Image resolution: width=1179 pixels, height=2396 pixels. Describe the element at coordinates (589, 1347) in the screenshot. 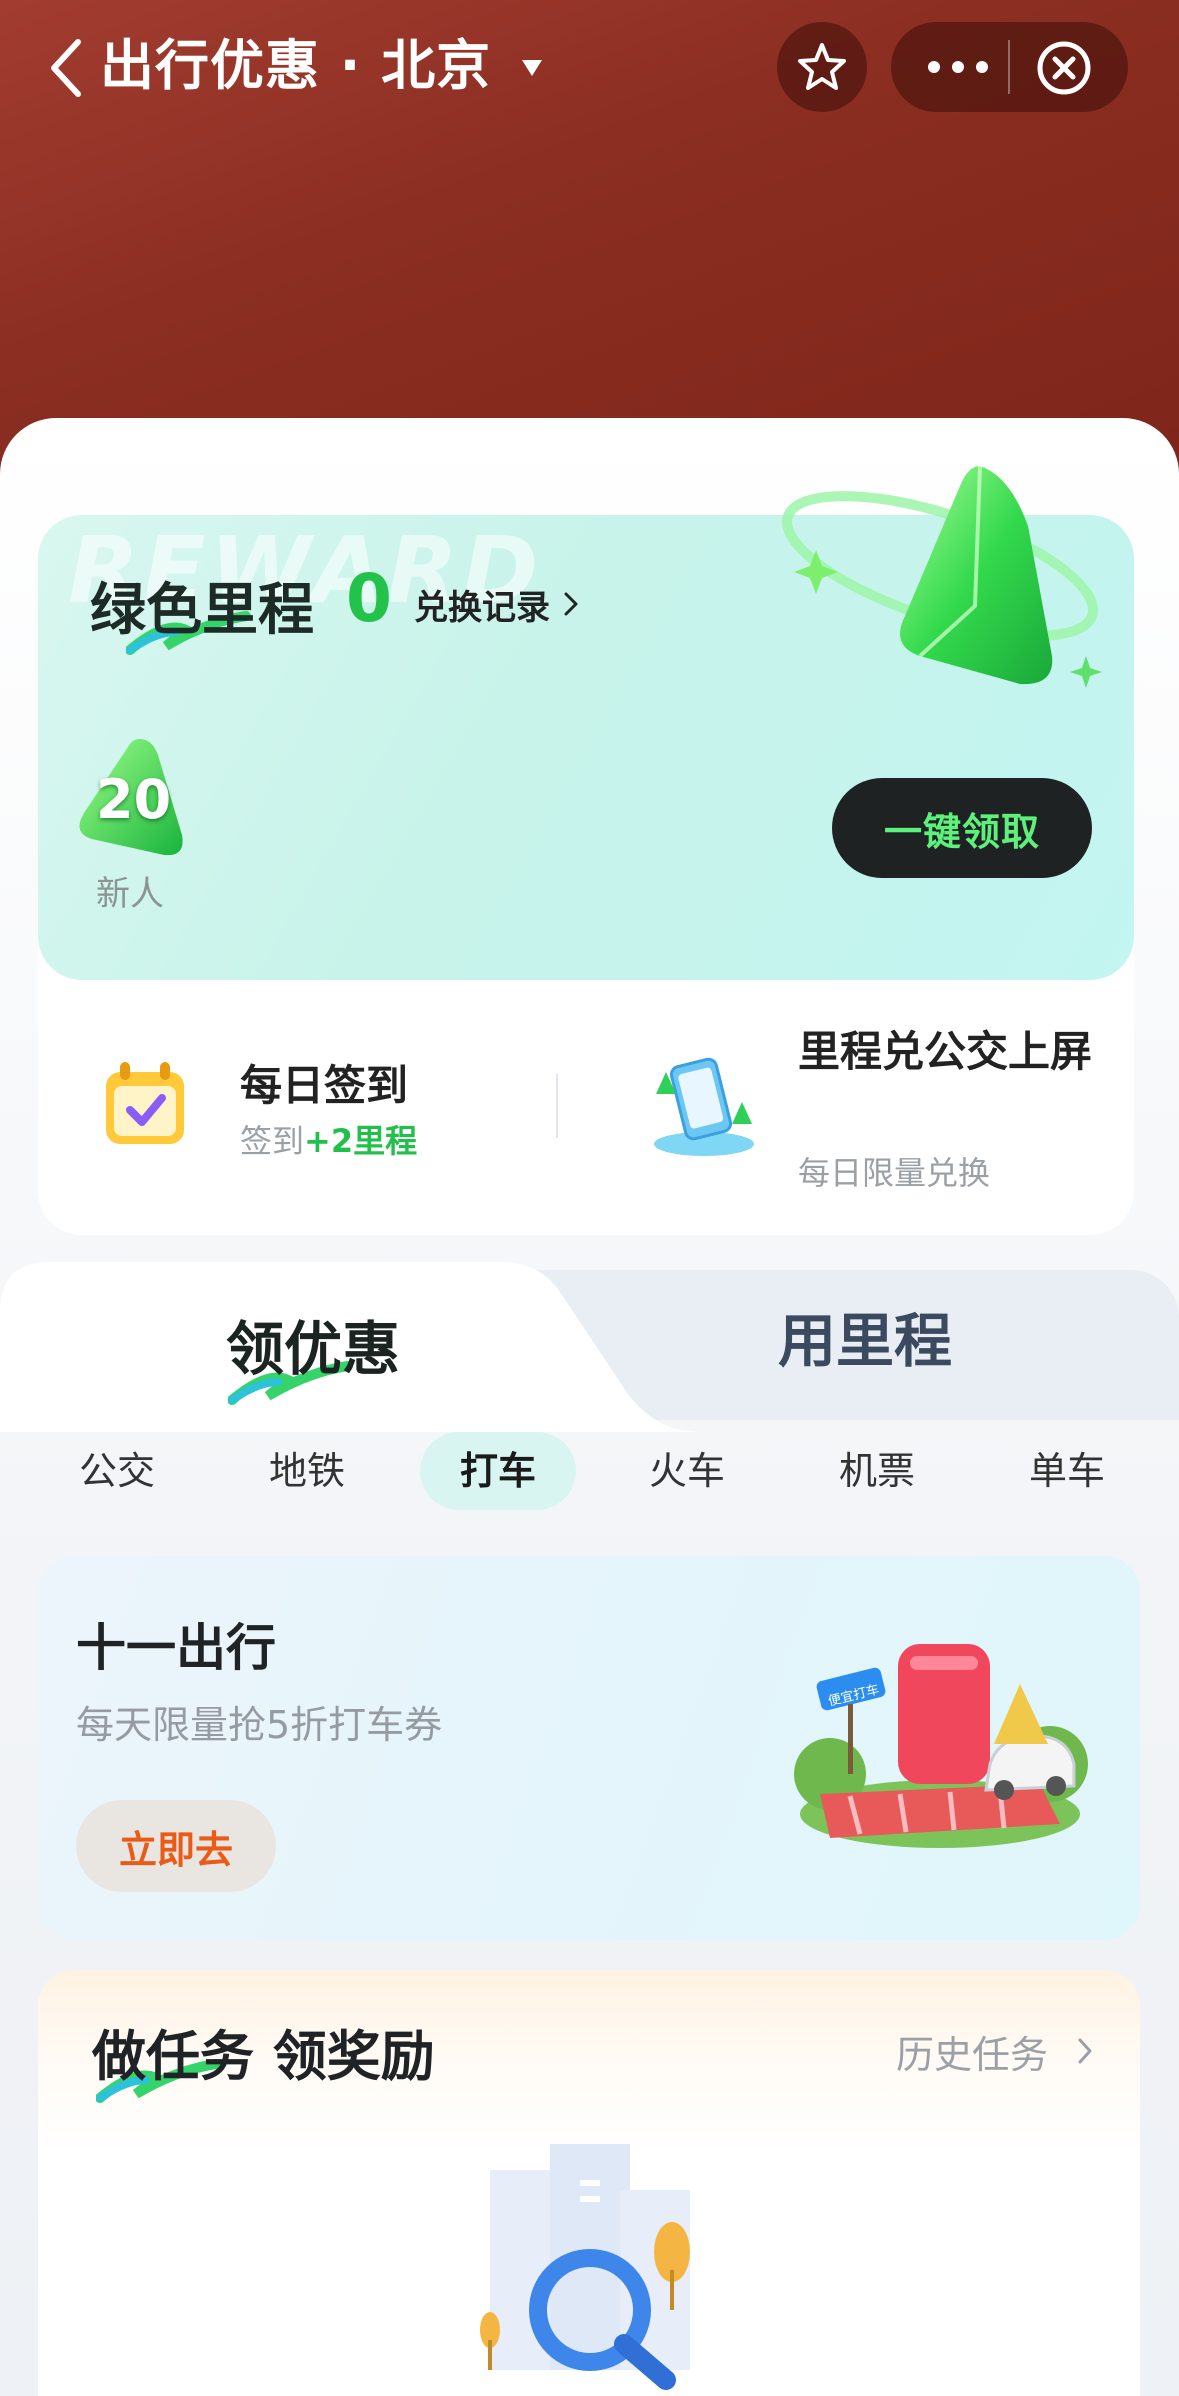

I see `main-tabs: 领优惠 用里程` at that location.